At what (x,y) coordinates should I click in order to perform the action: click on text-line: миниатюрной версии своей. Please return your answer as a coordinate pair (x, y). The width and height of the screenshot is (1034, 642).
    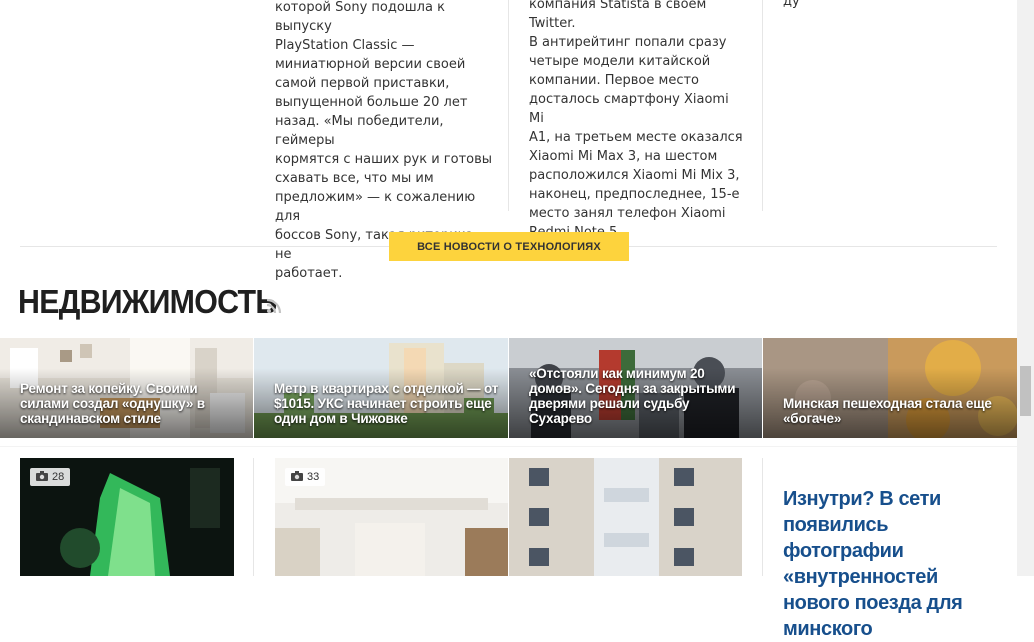
    Looking at the image, I should click on (370, 64).